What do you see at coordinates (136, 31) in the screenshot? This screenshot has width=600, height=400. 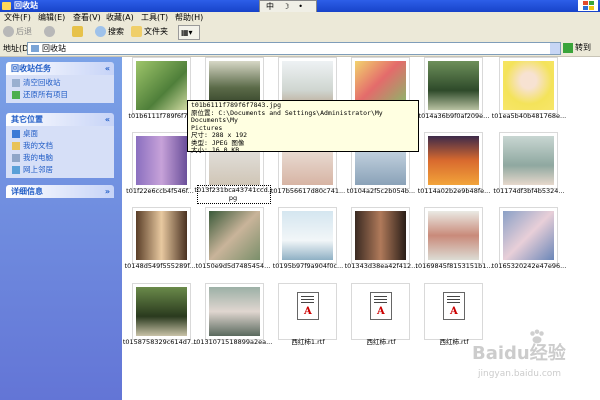 I see `folder-icon` at bounding box center [136, 31].